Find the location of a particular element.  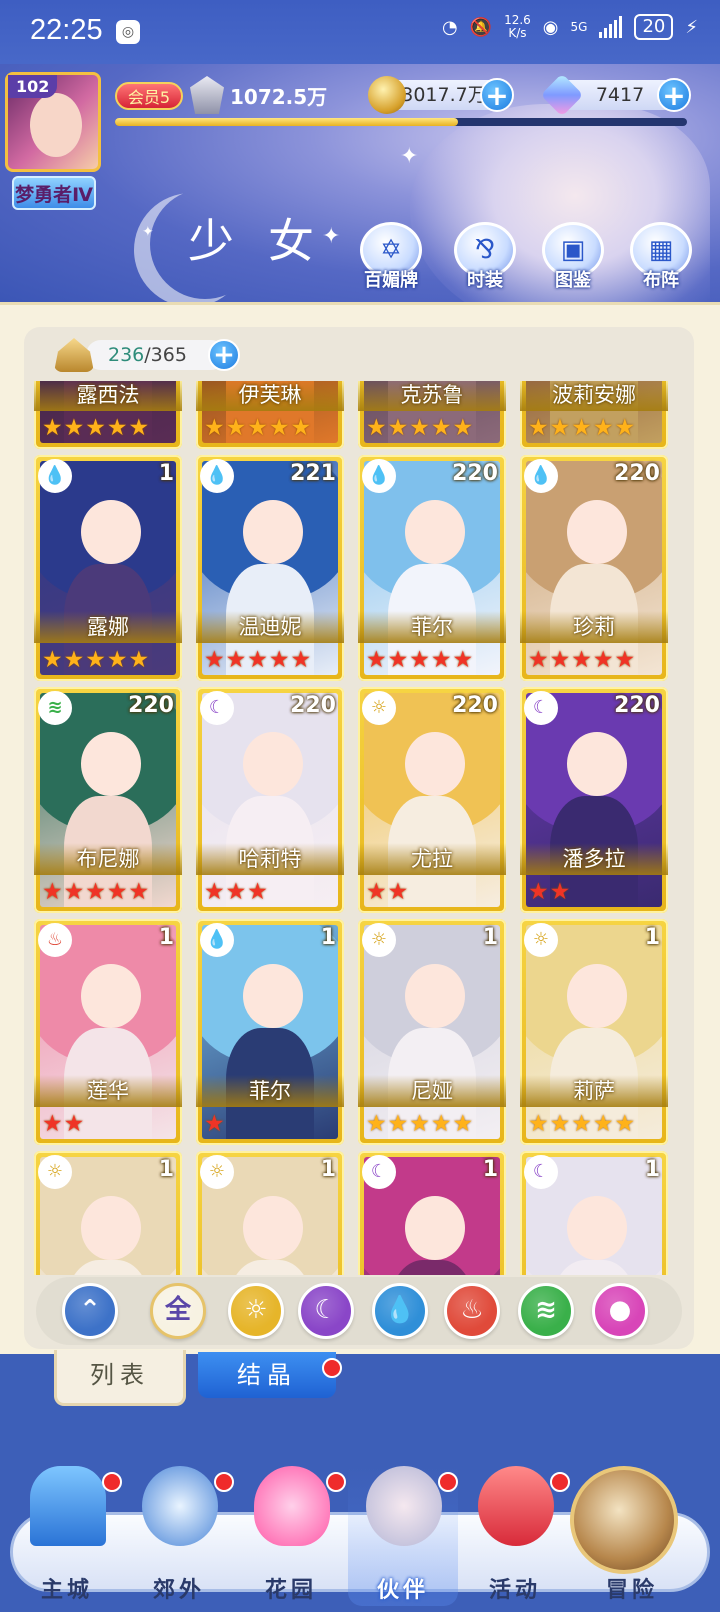

partner-card: ☾ 220 潘多拉 ★ ★ is located at coordinates (594, 800).